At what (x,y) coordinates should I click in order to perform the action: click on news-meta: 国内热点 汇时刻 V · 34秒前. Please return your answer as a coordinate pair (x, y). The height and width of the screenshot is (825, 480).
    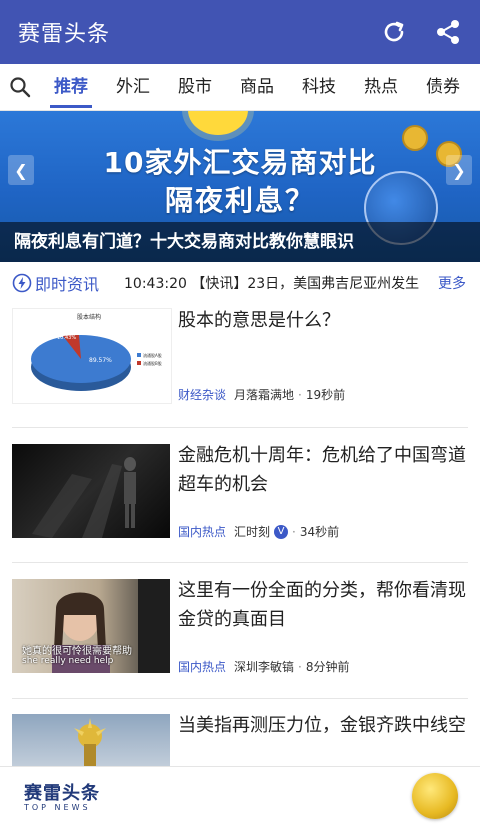
    Looking at the image, I should click on (258, 531).